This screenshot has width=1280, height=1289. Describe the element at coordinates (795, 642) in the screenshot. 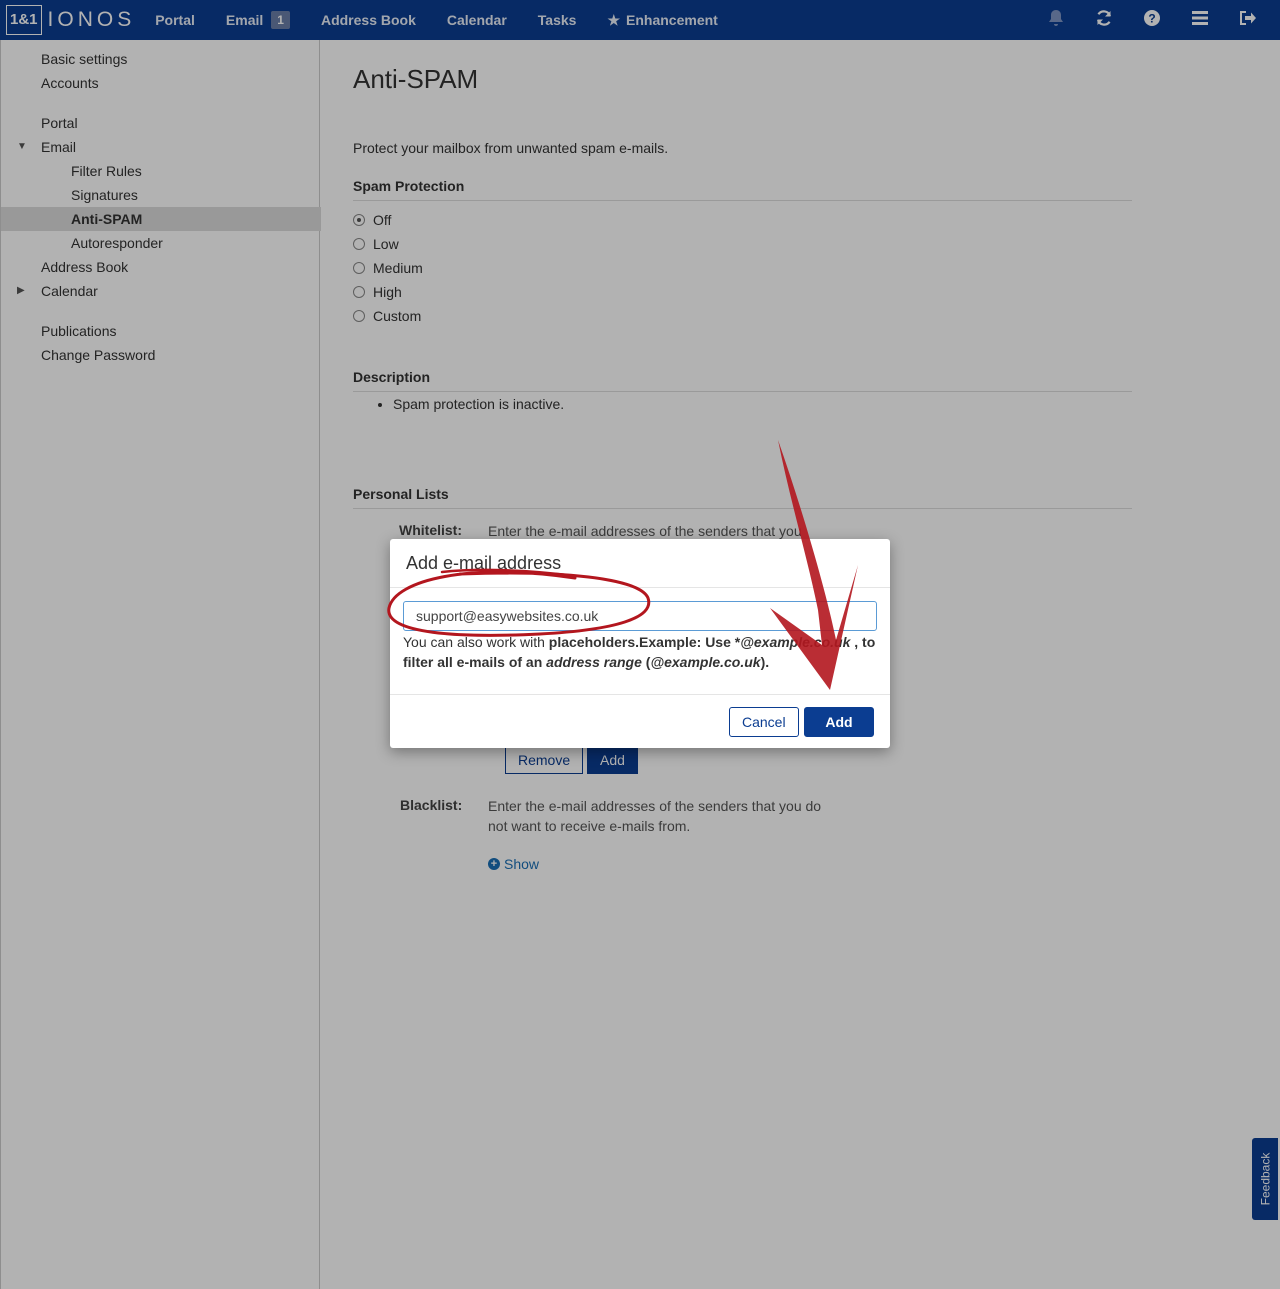

I see `help-italic-1: @example.co.uk` at that location.